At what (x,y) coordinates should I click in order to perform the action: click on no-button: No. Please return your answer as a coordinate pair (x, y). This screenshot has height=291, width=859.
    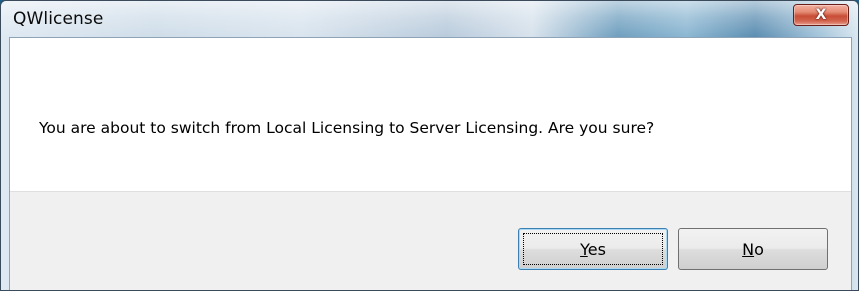
    Looking at the image, I should click on (753, 249).